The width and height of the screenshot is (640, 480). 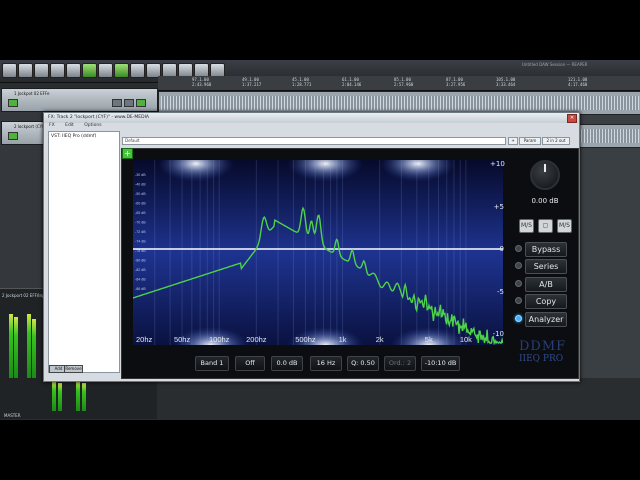 I want to click on fx-button, so click(x=141, y=103).